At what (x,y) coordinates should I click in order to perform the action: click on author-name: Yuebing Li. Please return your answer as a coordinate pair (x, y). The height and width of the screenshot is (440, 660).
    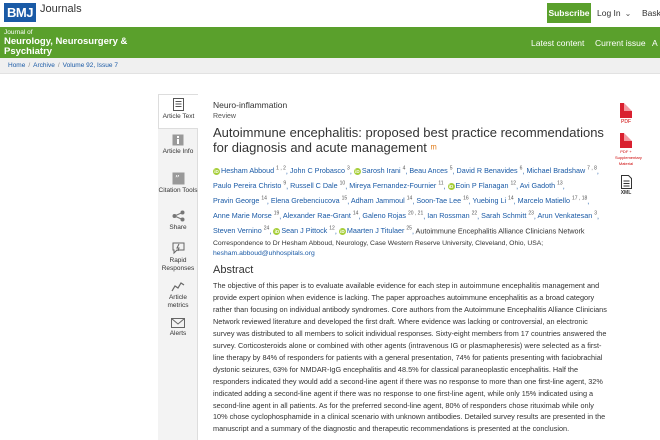
    Looking at the image, I should click on (489, 201).